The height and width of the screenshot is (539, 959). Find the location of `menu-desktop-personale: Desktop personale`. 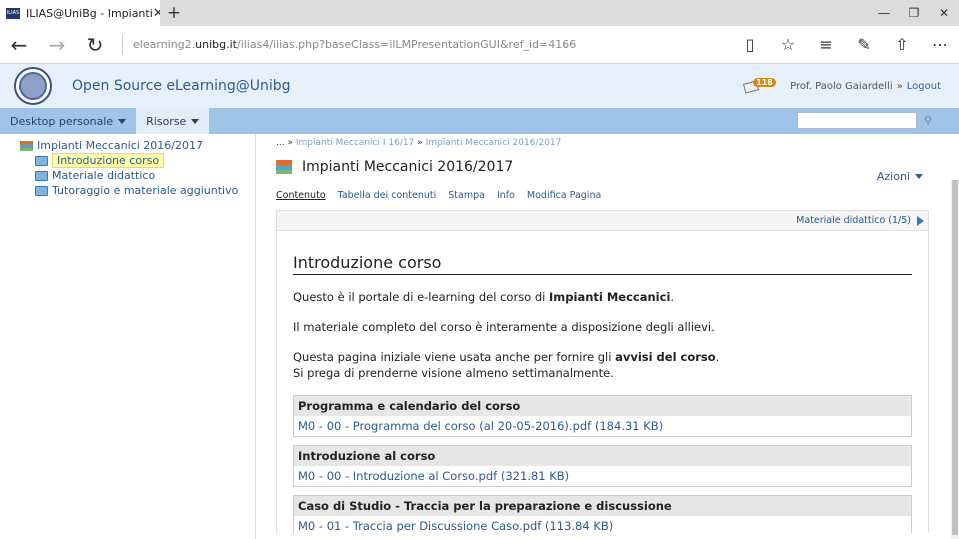

menu-desktop-personale: Desktop personale is located at coordinates (68, 121).